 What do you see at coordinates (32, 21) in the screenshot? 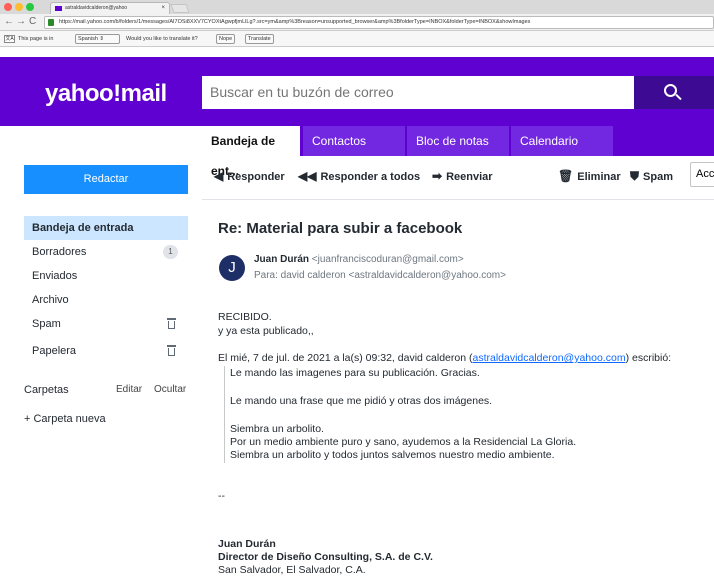
I see `reload-icon: C` at bounding box center [32, 21].